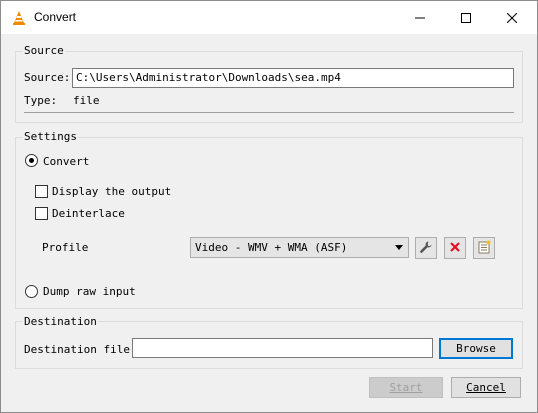  I want to click on delete-icon, so click(455, 248).